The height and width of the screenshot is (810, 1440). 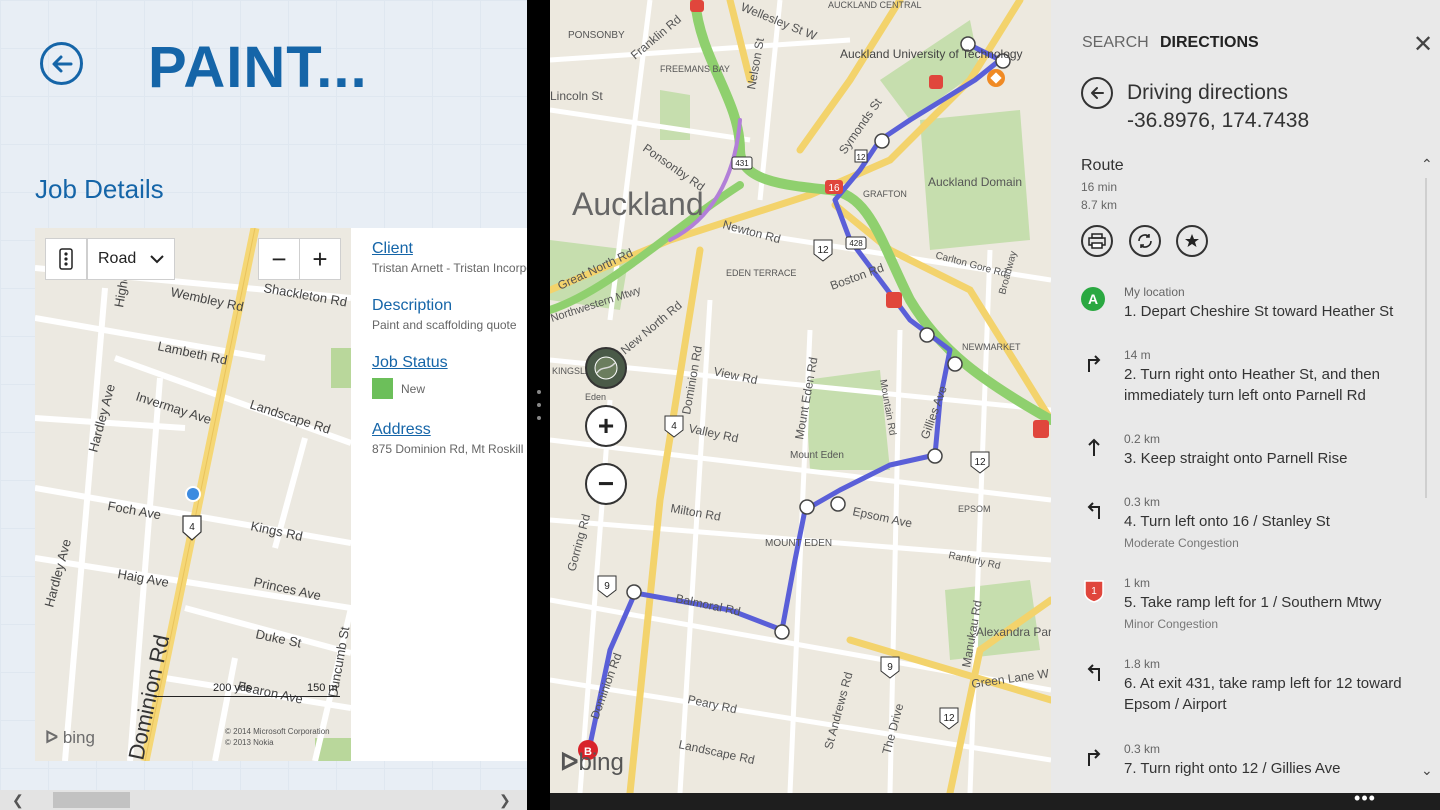 I want to click on straight-arrow-icon, so click(x=1094, y=447).